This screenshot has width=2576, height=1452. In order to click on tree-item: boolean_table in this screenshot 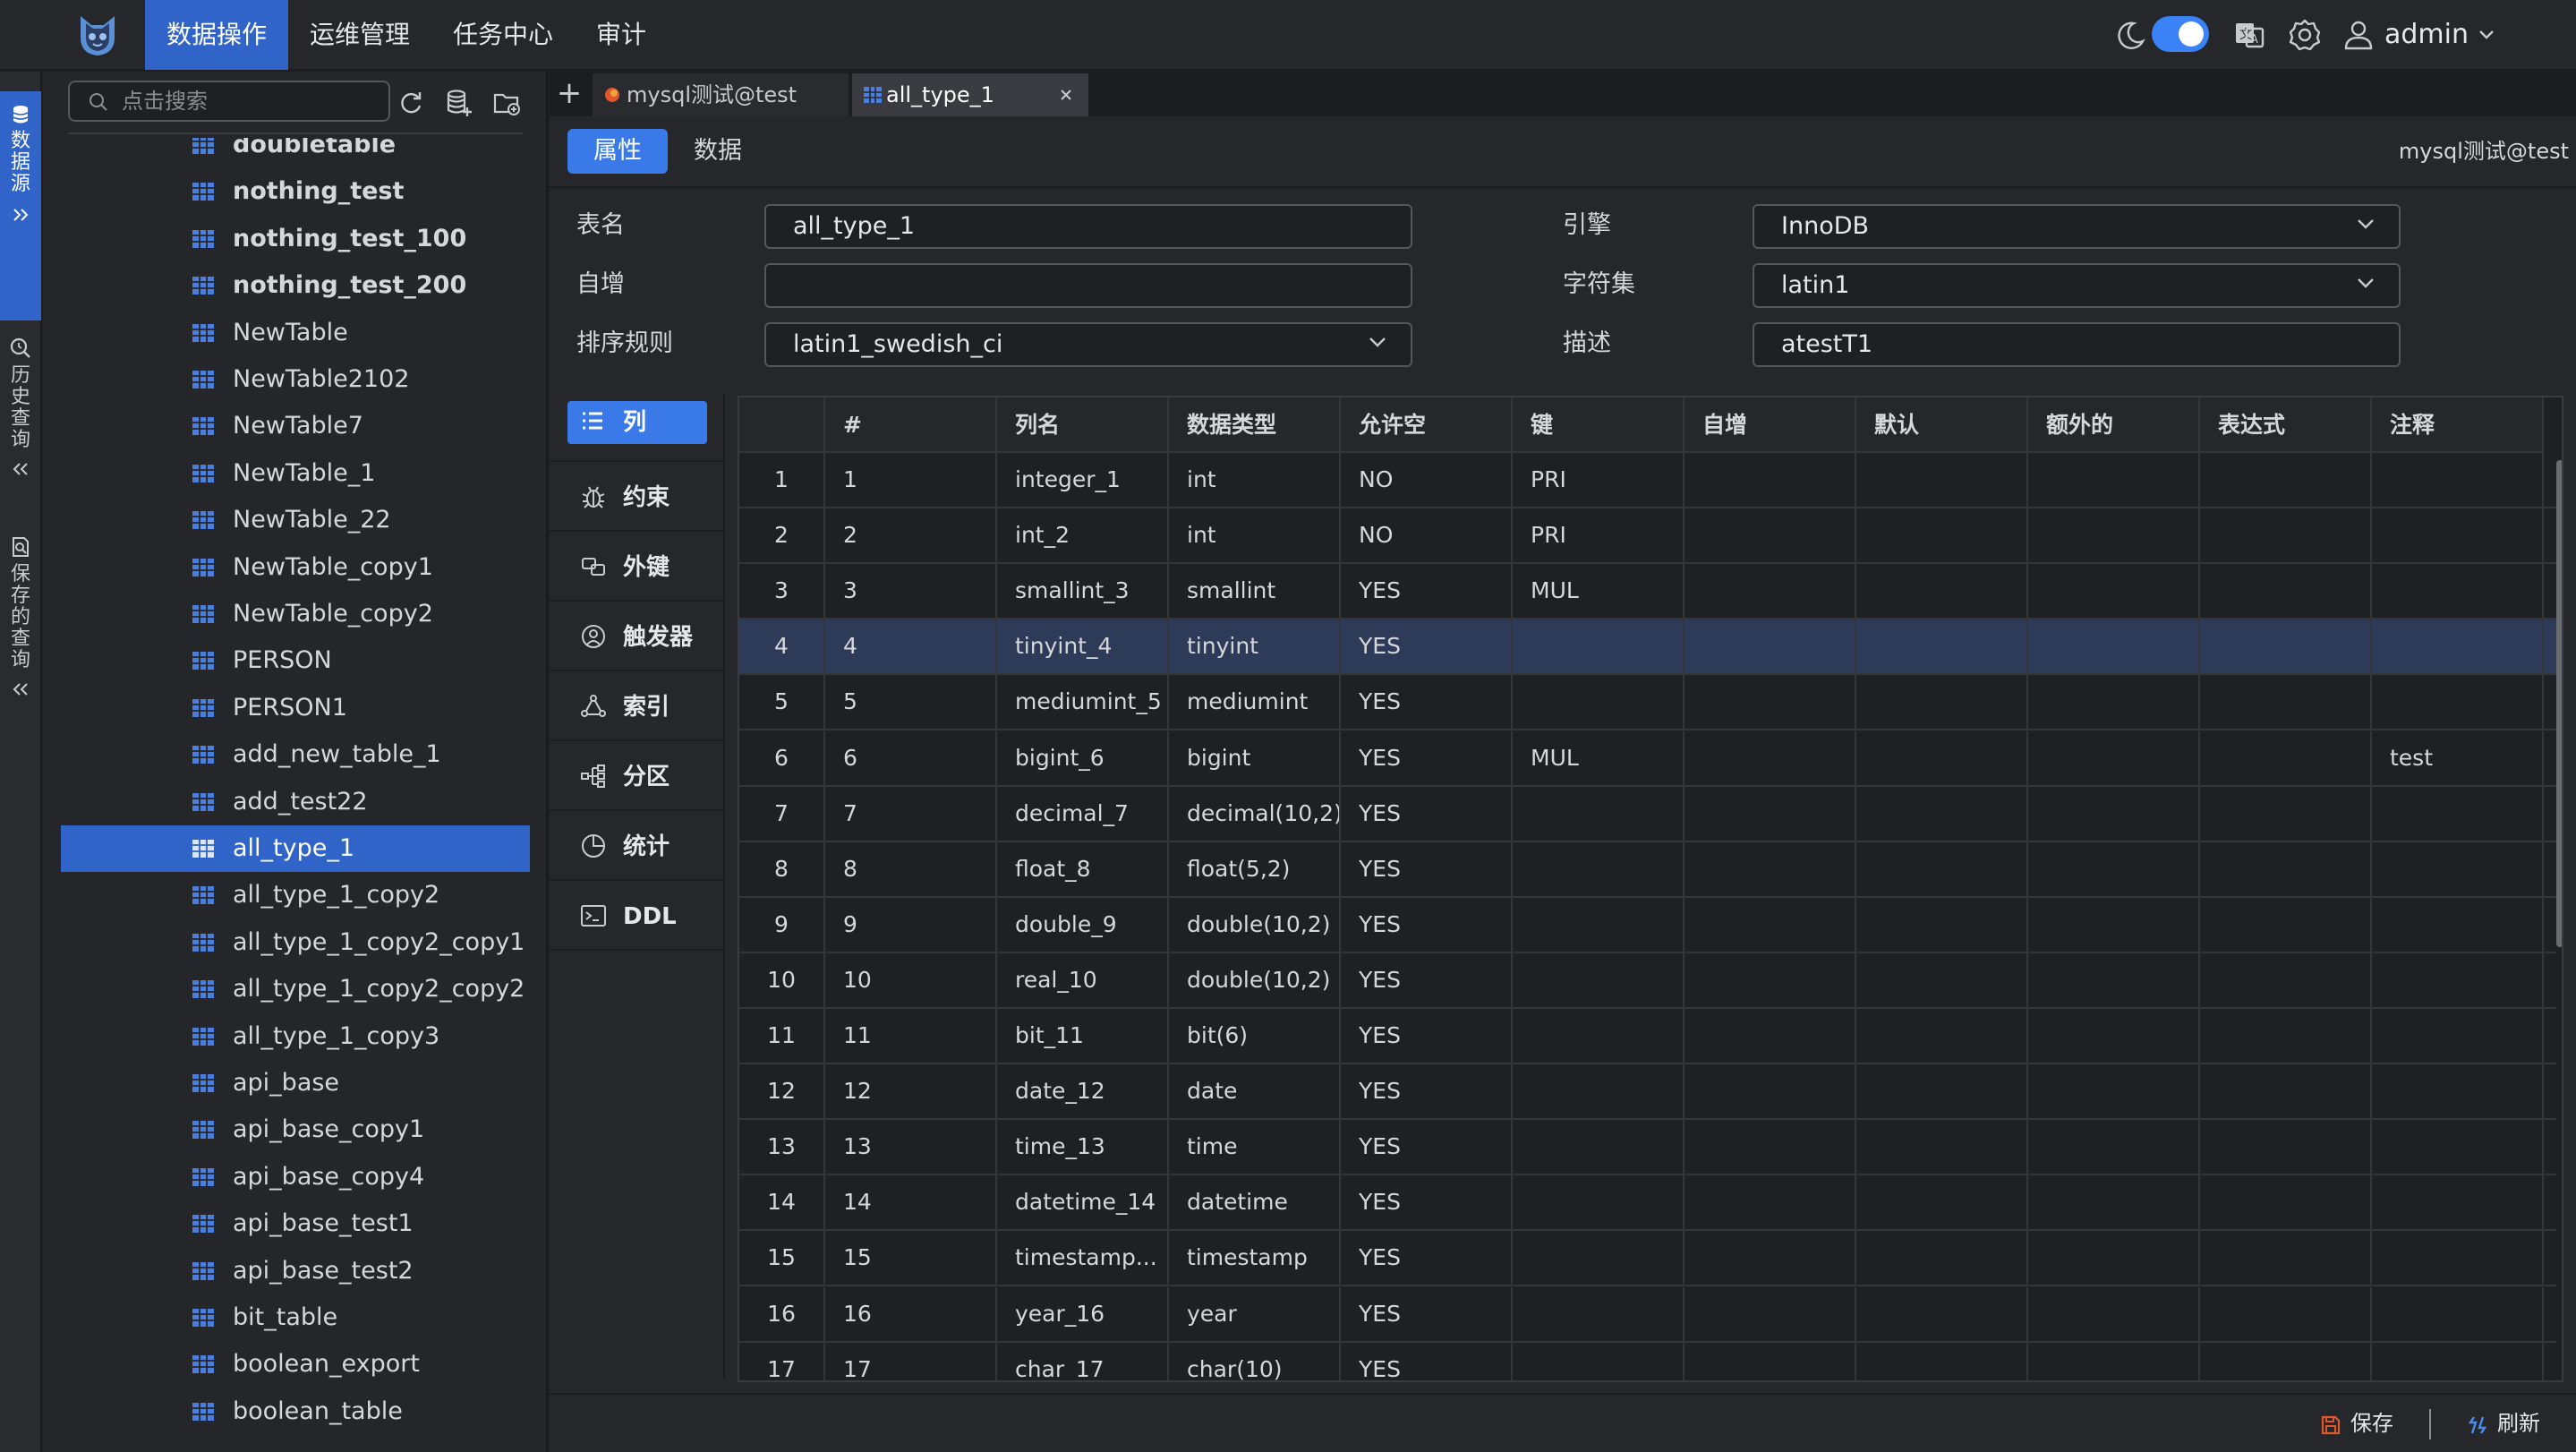, I will do `click(295, 1411)`.